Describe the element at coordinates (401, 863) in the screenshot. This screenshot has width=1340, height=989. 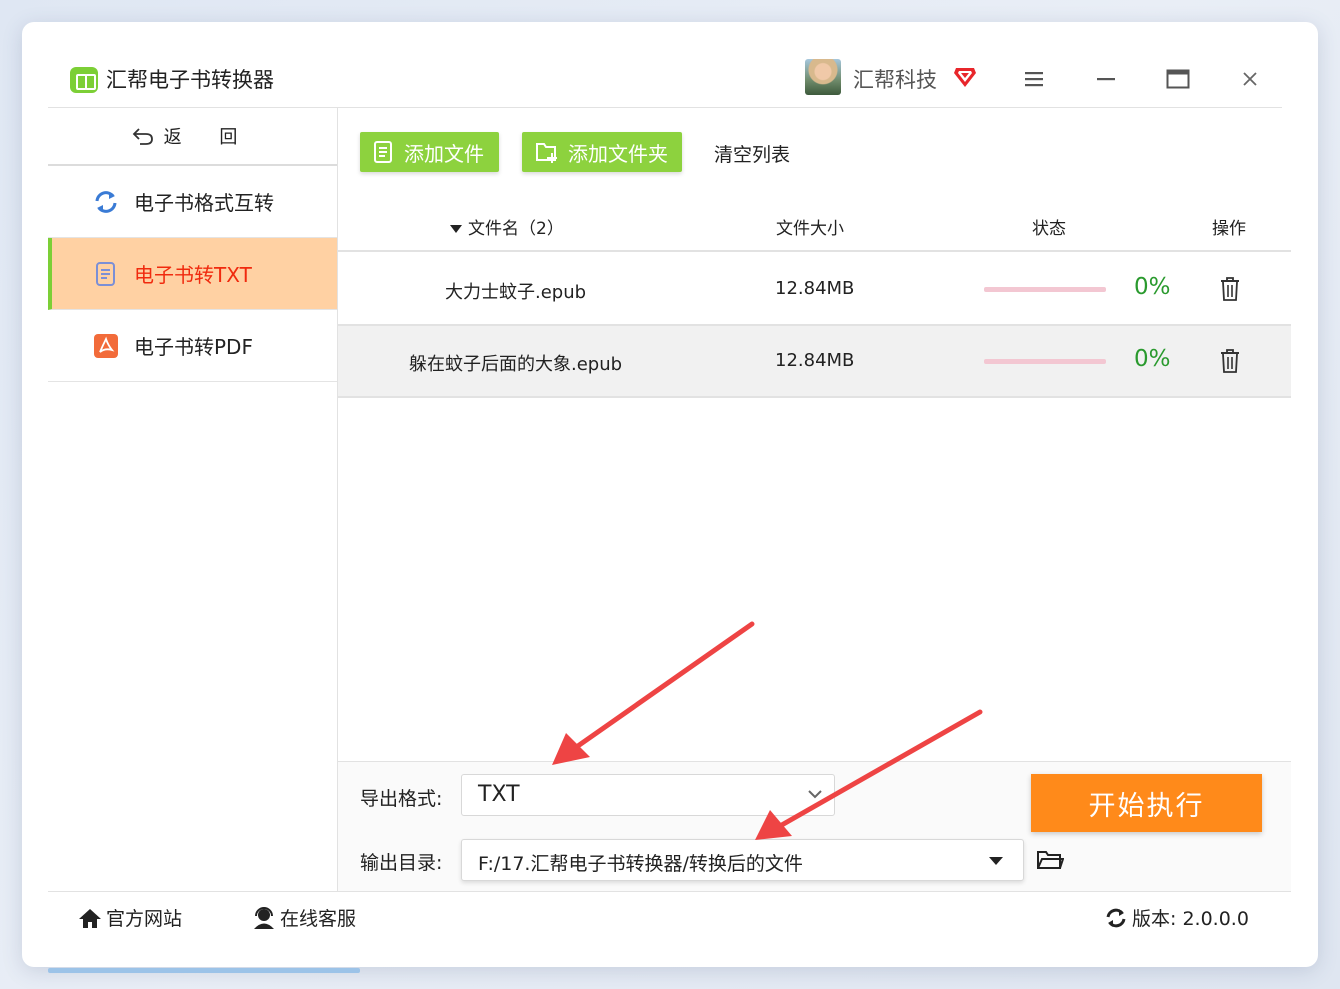
I see `output-dir-label: 输出目录:` at that location.